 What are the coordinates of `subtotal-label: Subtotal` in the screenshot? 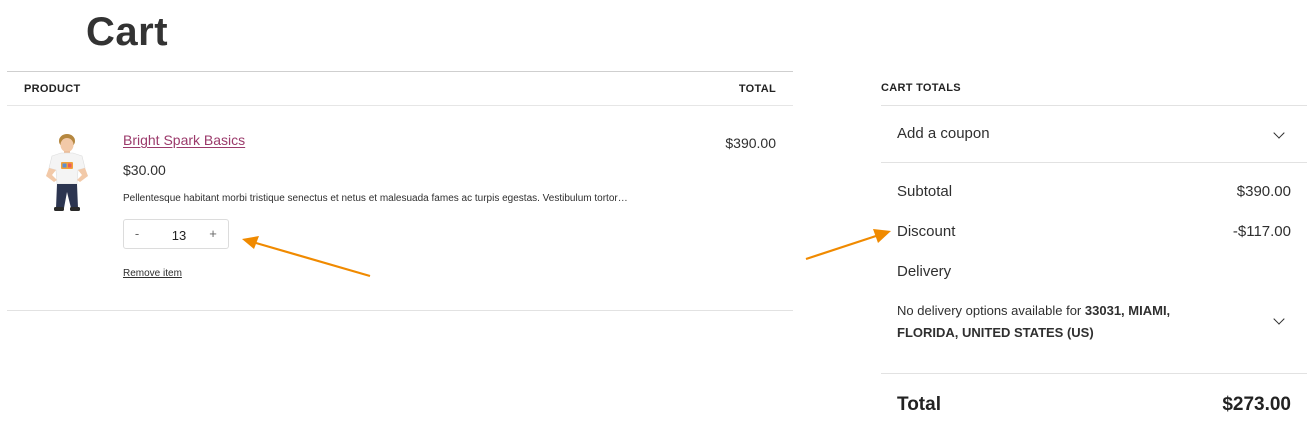 It's located at (925, 191).